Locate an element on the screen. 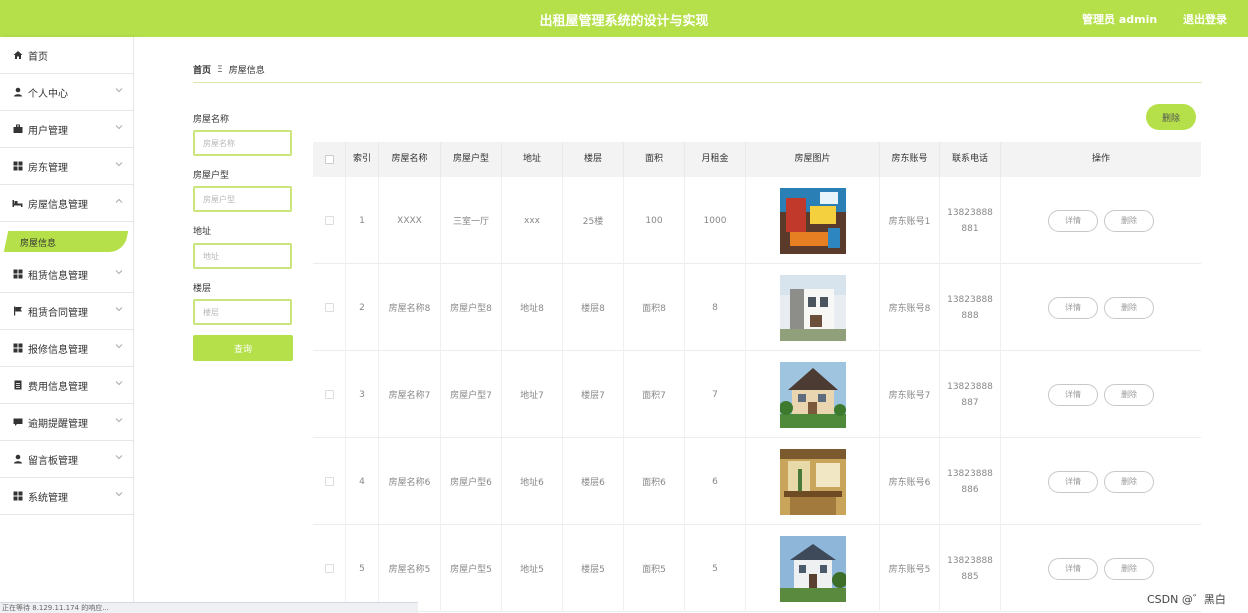 This screenshot has height=613, width=1248. house-type-input is located at coordinates (242, 199).